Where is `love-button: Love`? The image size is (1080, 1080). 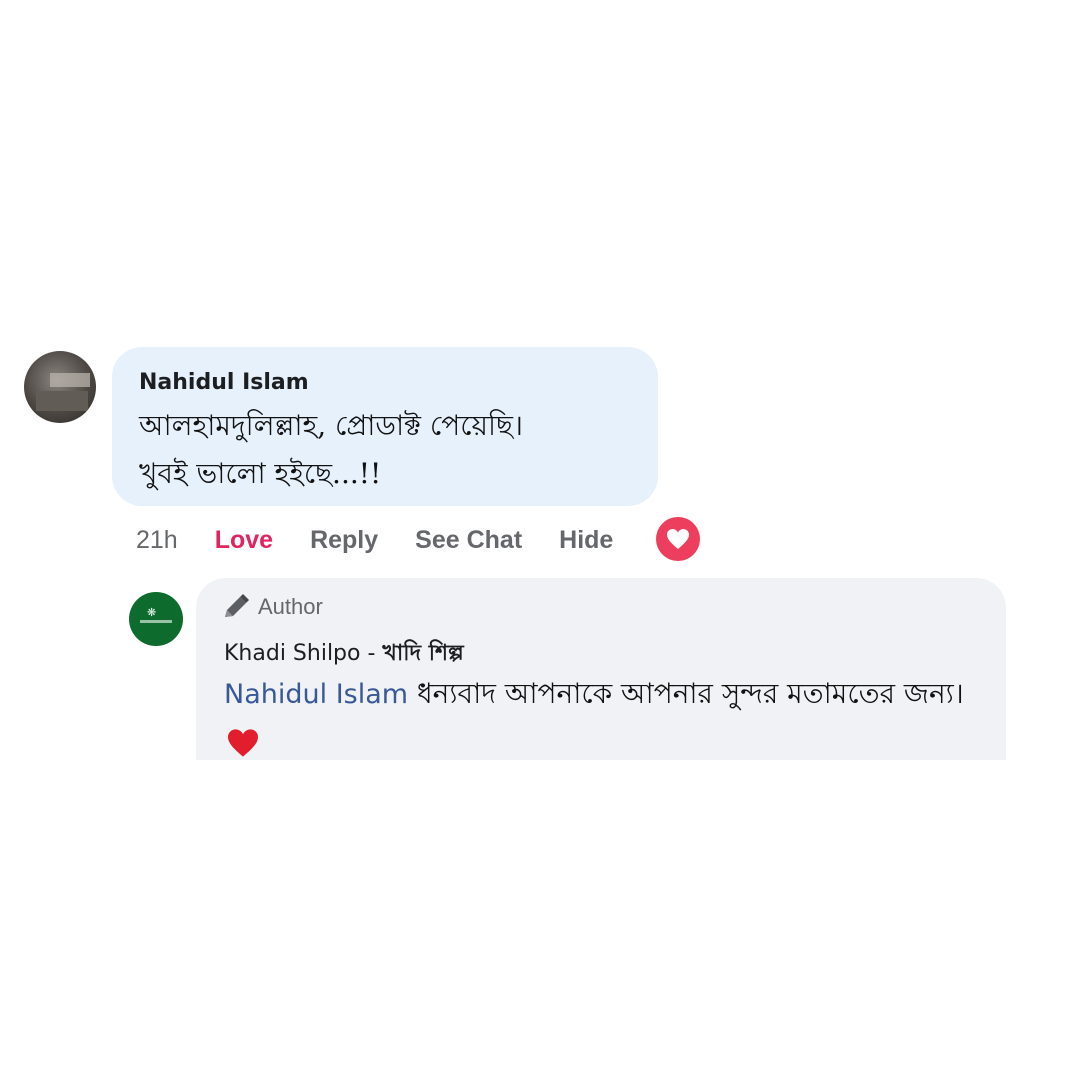 love-button: Love is located at coordinates (244, 540).